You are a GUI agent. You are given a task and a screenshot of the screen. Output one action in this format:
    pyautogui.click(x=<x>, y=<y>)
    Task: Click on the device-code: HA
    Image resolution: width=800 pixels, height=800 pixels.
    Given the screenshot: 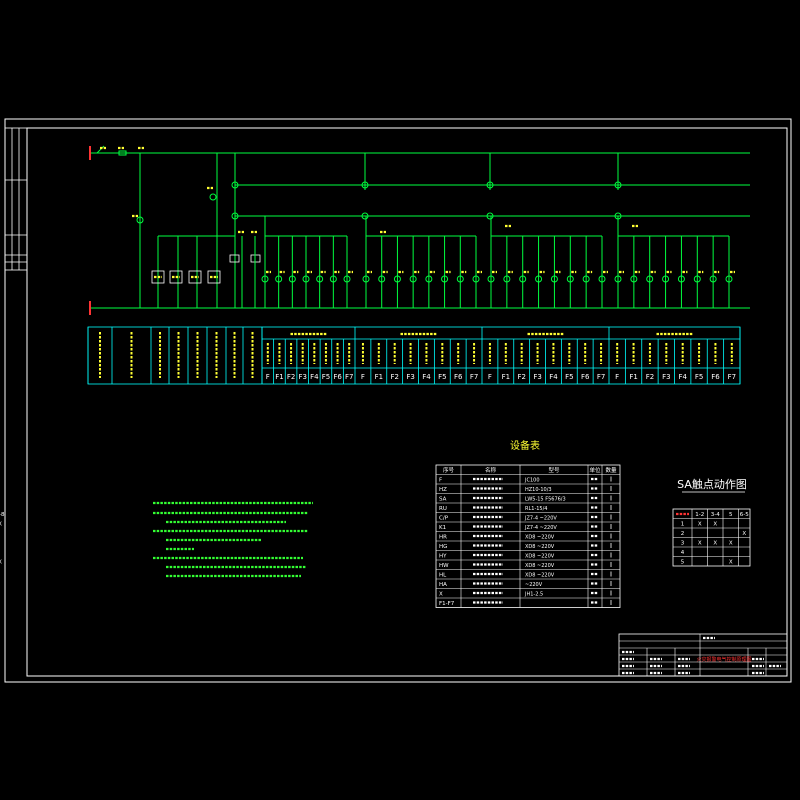 What is the action you would take?
    pyautogui.click(x=443, y=585)
    